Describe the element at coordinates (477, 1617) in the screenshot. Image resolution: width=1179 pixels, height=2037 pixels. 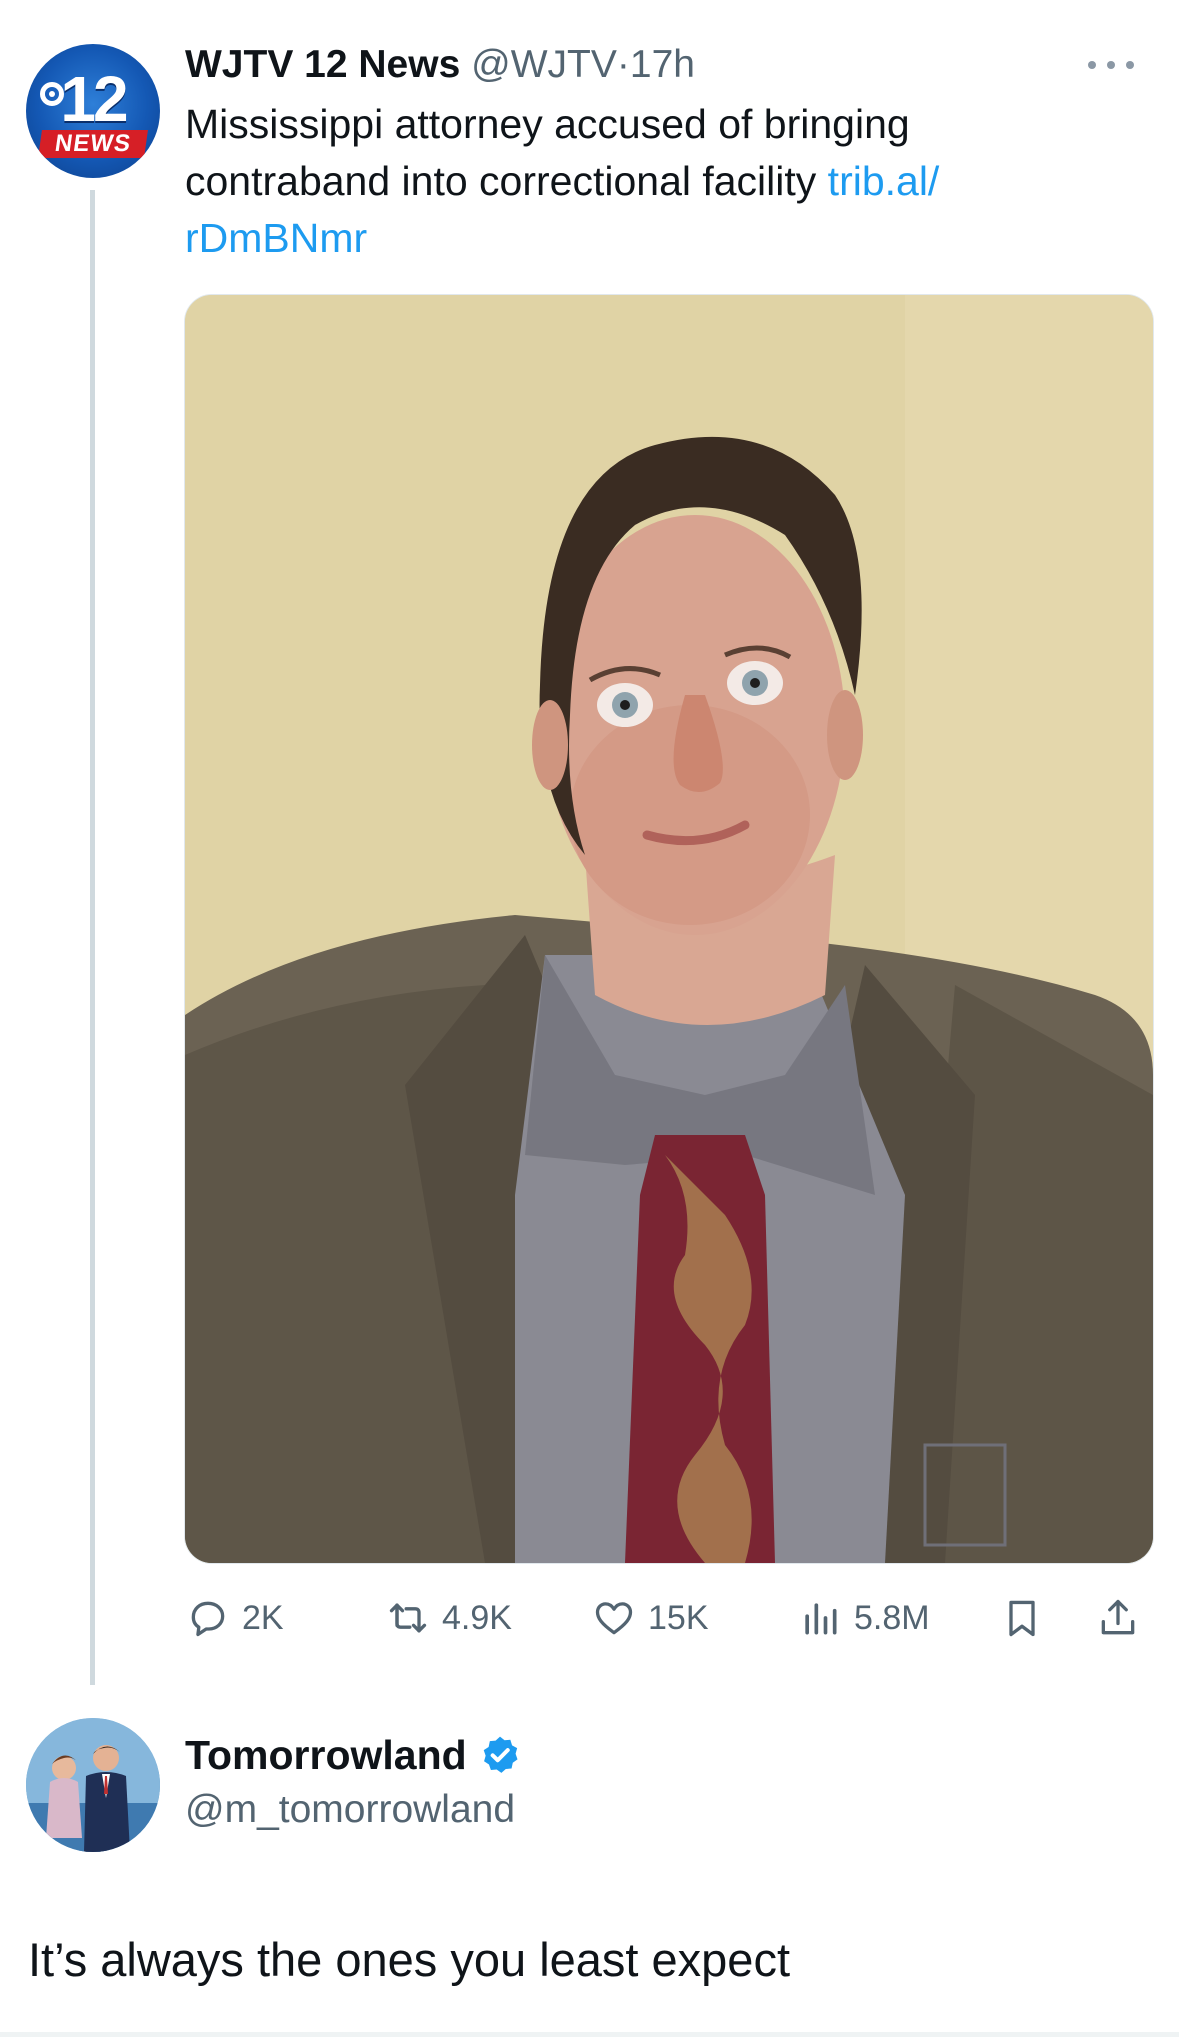
I see `retweet-count: 4.9K` at that location.